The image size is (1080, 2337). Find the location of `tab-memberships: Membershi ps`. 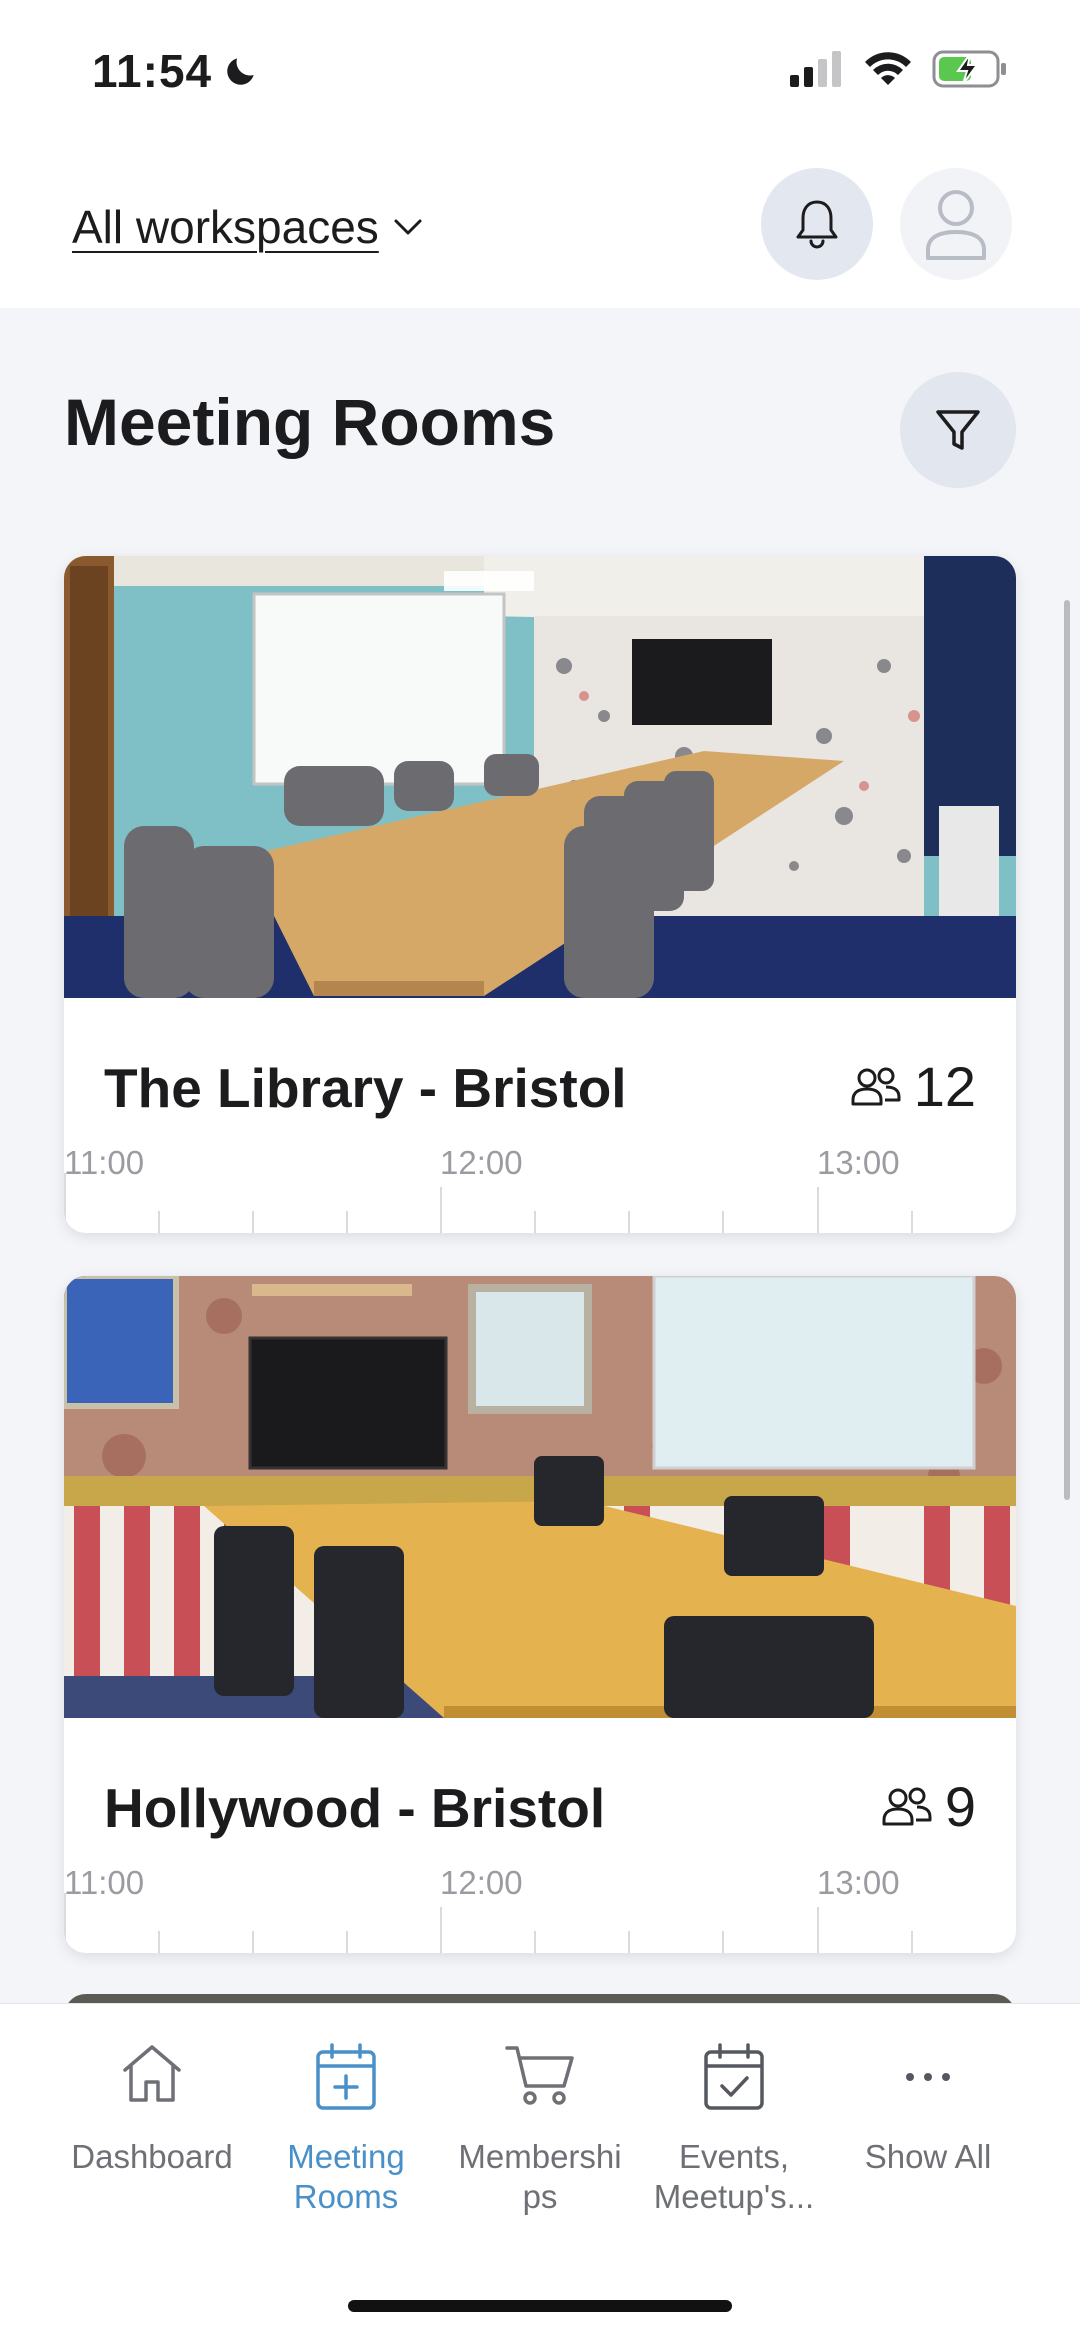

tab-memberships: Membershi ps is located at coordinates (540, 2119).